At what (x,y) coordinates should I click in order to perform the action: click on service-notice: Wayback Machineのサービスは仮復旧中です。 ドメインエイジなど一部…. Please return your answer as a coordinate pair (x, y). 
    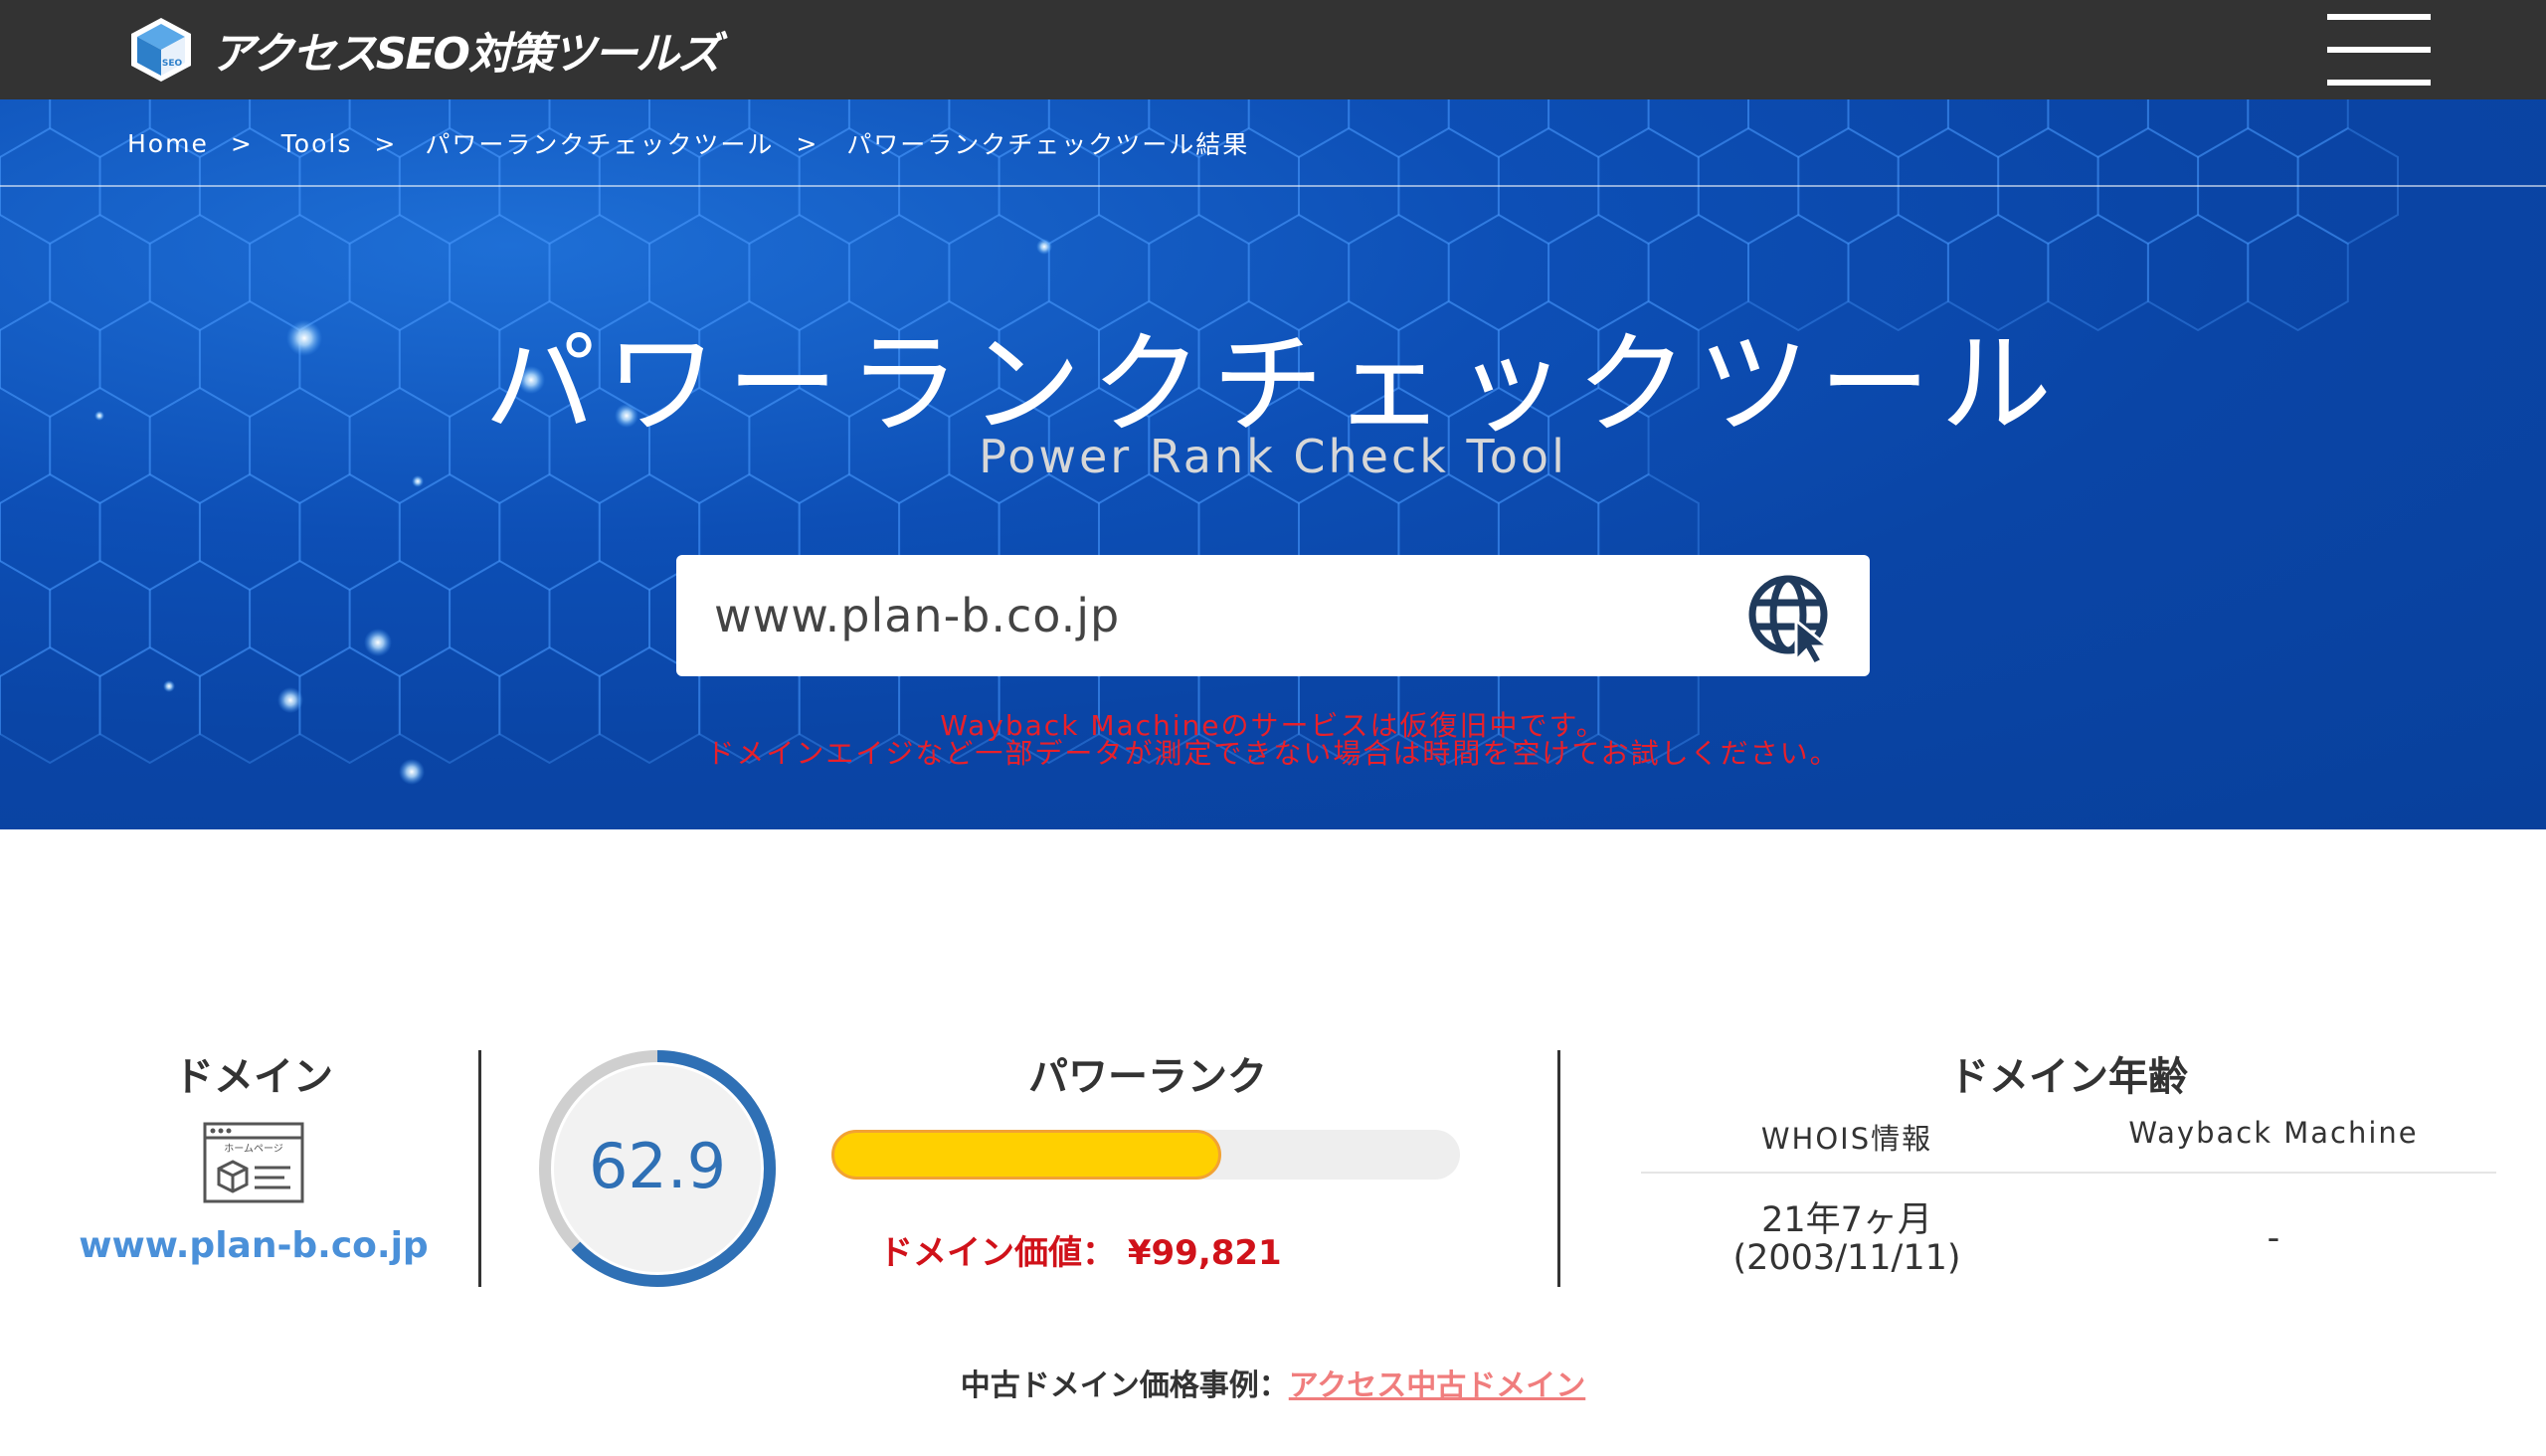
    Looking at the image, I should click on (1273, 740).